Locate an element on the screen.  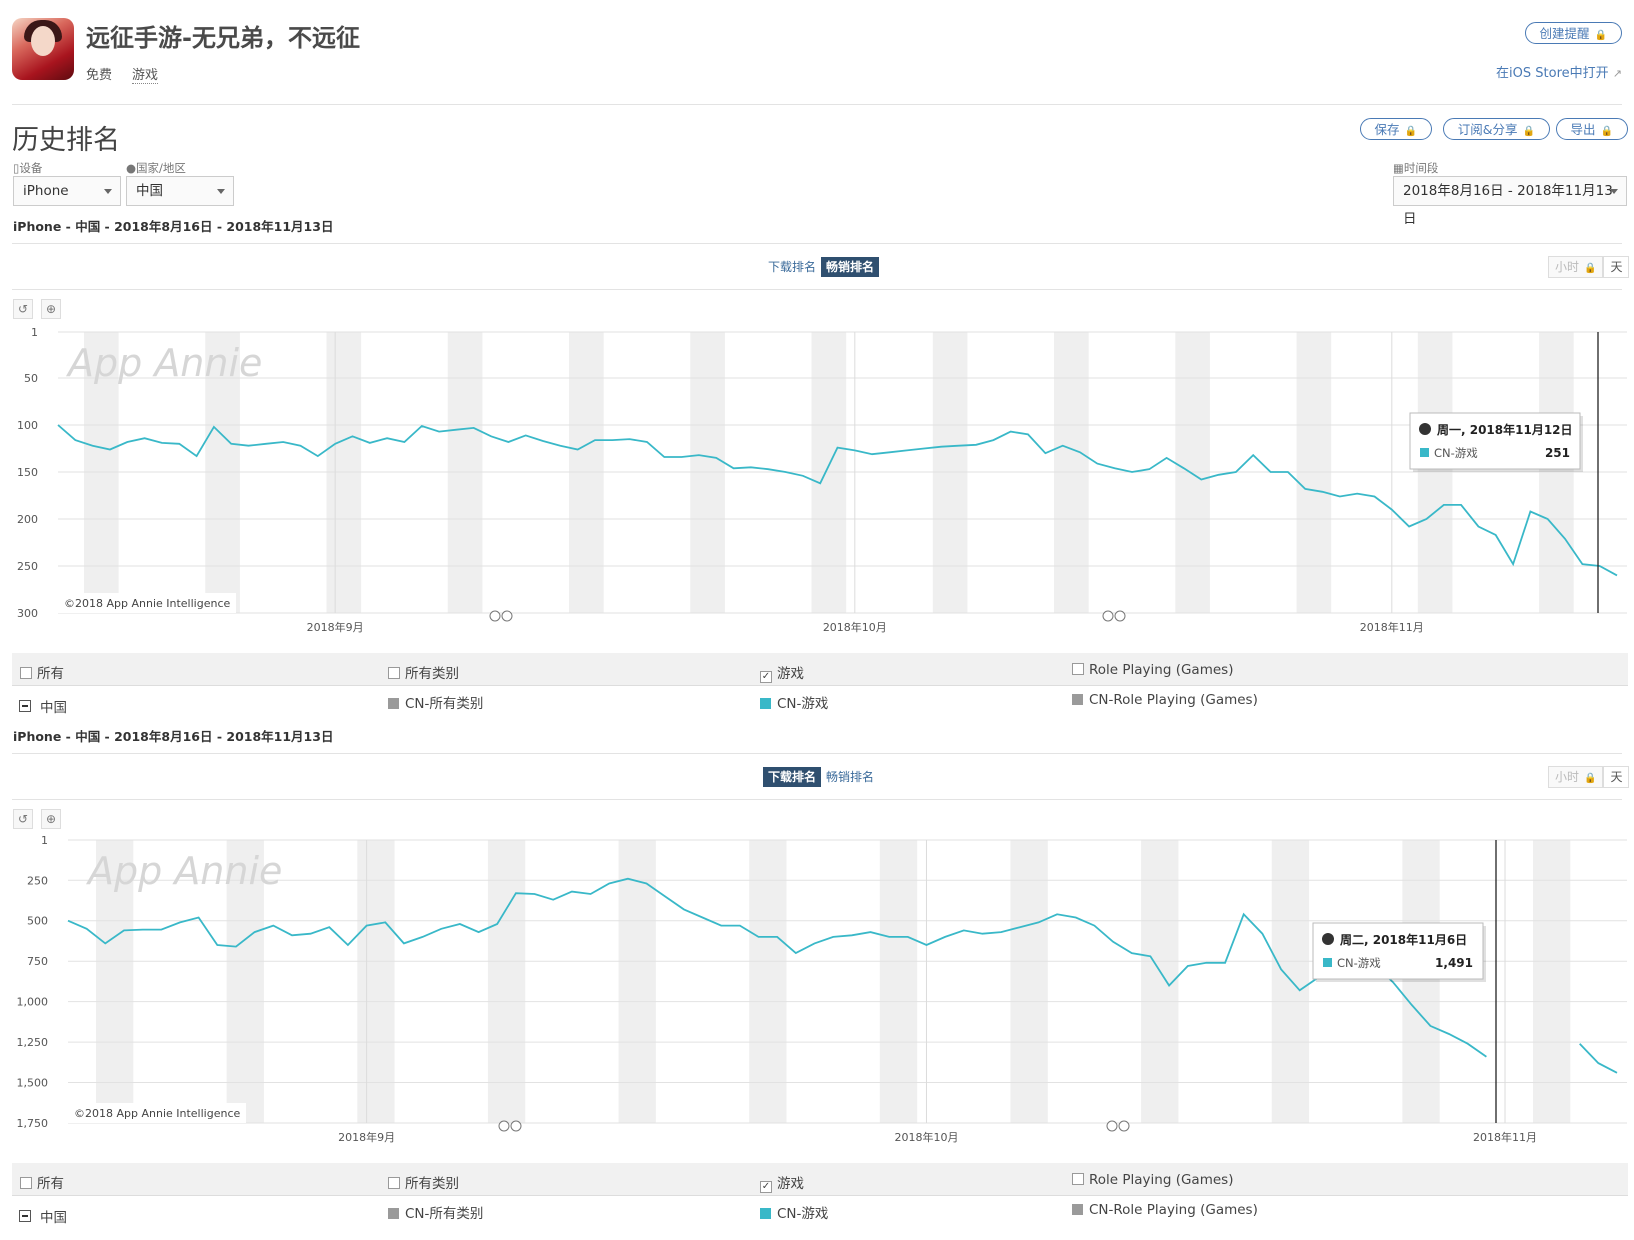
y-tick-label: 50 is located at coordinates (31, 378).